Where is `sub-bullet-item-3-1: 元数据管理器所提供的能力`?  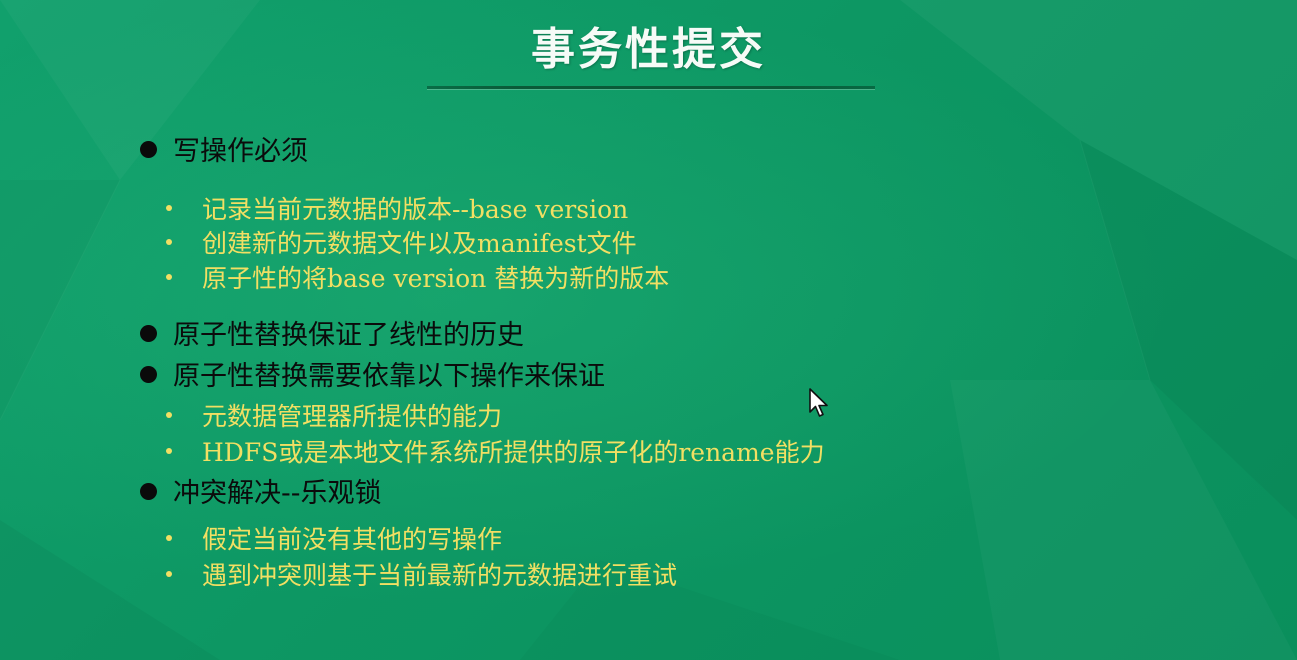 sub-bullet-item-3-1: 元数据管理器所提供的能力 is located at coordinates (334, 417).